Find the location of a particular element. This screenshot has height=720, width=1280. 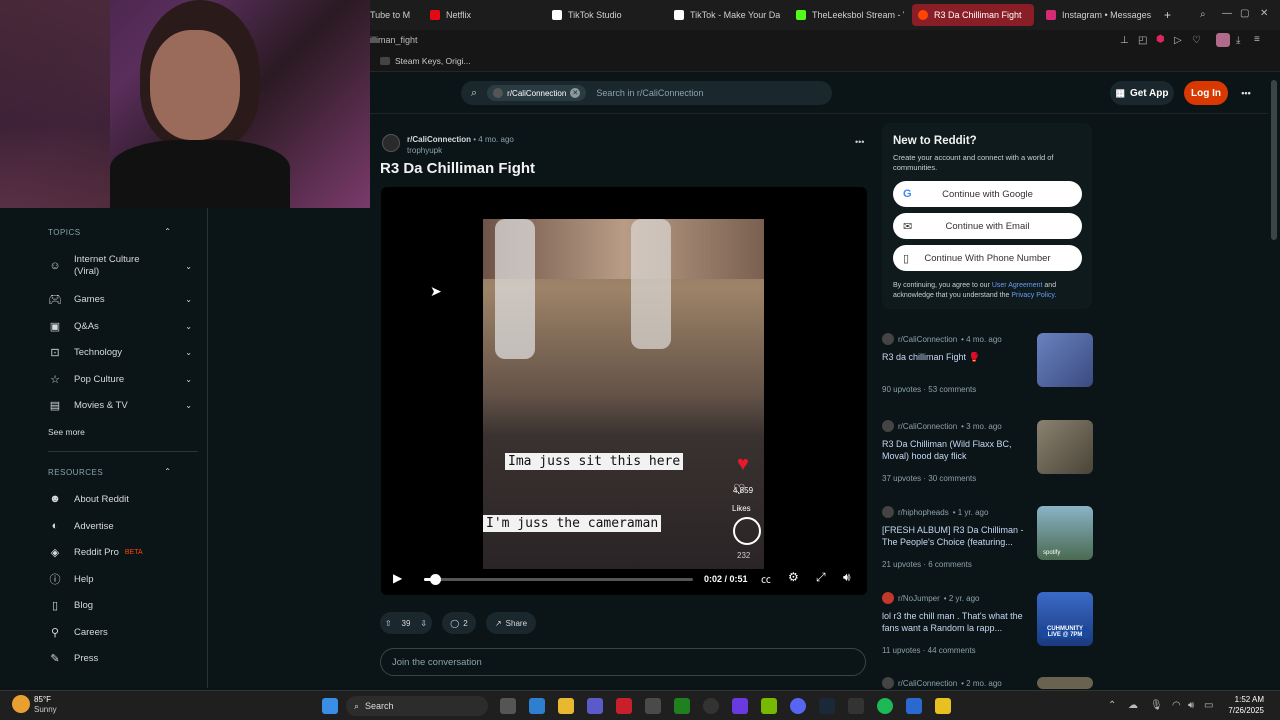

sidebar-item-technology: ⊡ Technology ⌄ is located at coordinates (123, 352).